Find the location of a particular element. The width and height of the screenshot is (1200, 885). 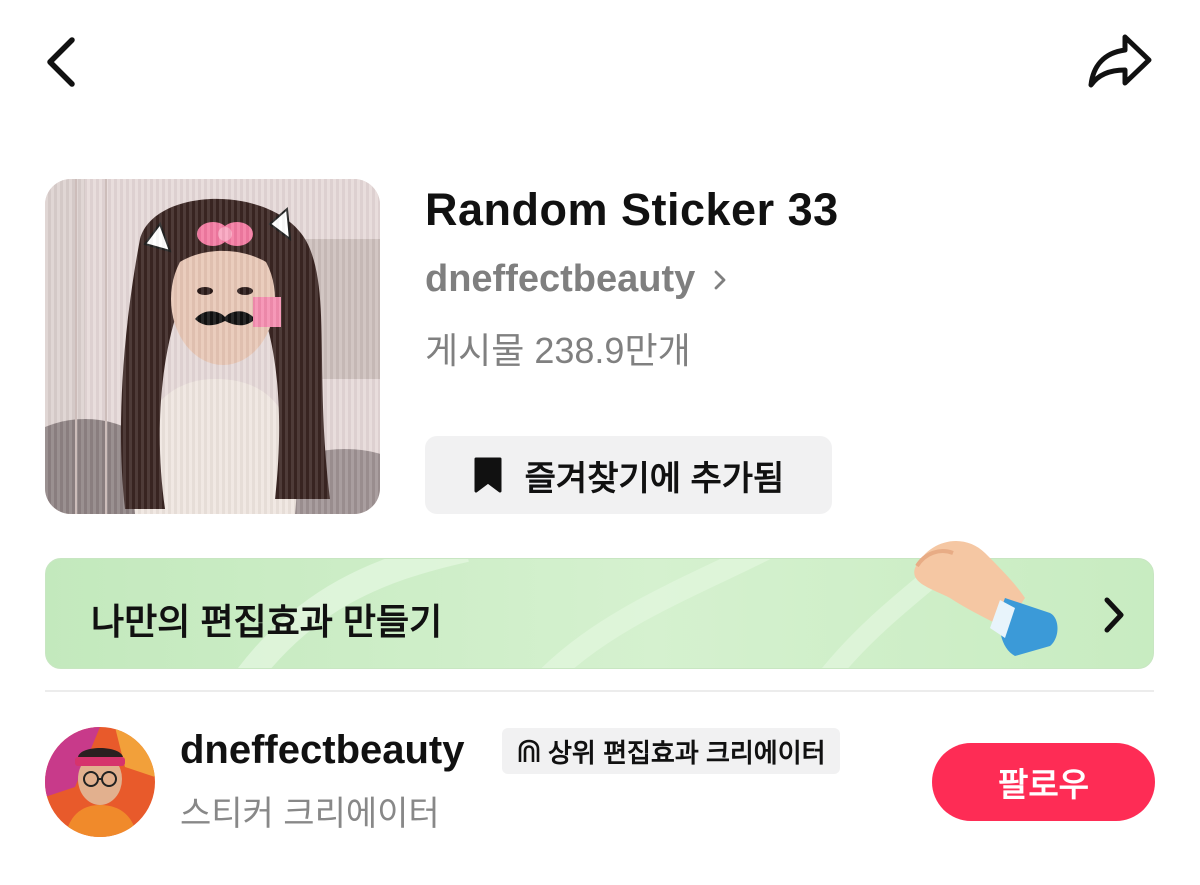

effect-thumbnail is located at coordinates (212, 346).